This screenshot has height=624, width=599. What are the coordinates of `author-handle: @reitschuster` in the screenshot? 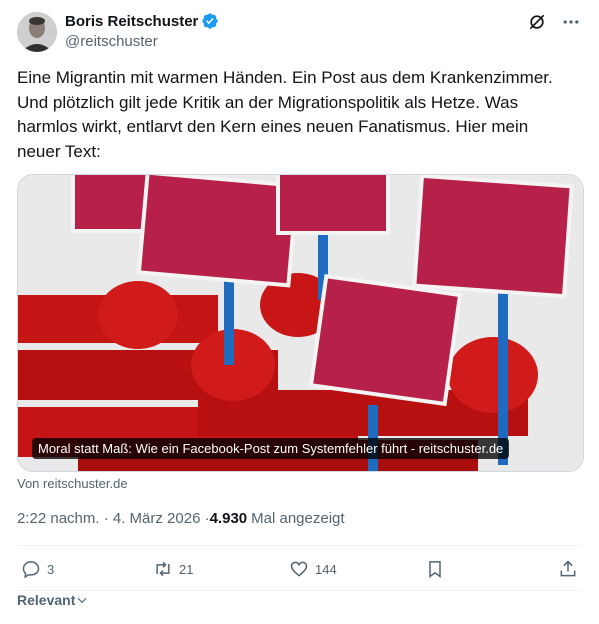 It's located at (111, 41).